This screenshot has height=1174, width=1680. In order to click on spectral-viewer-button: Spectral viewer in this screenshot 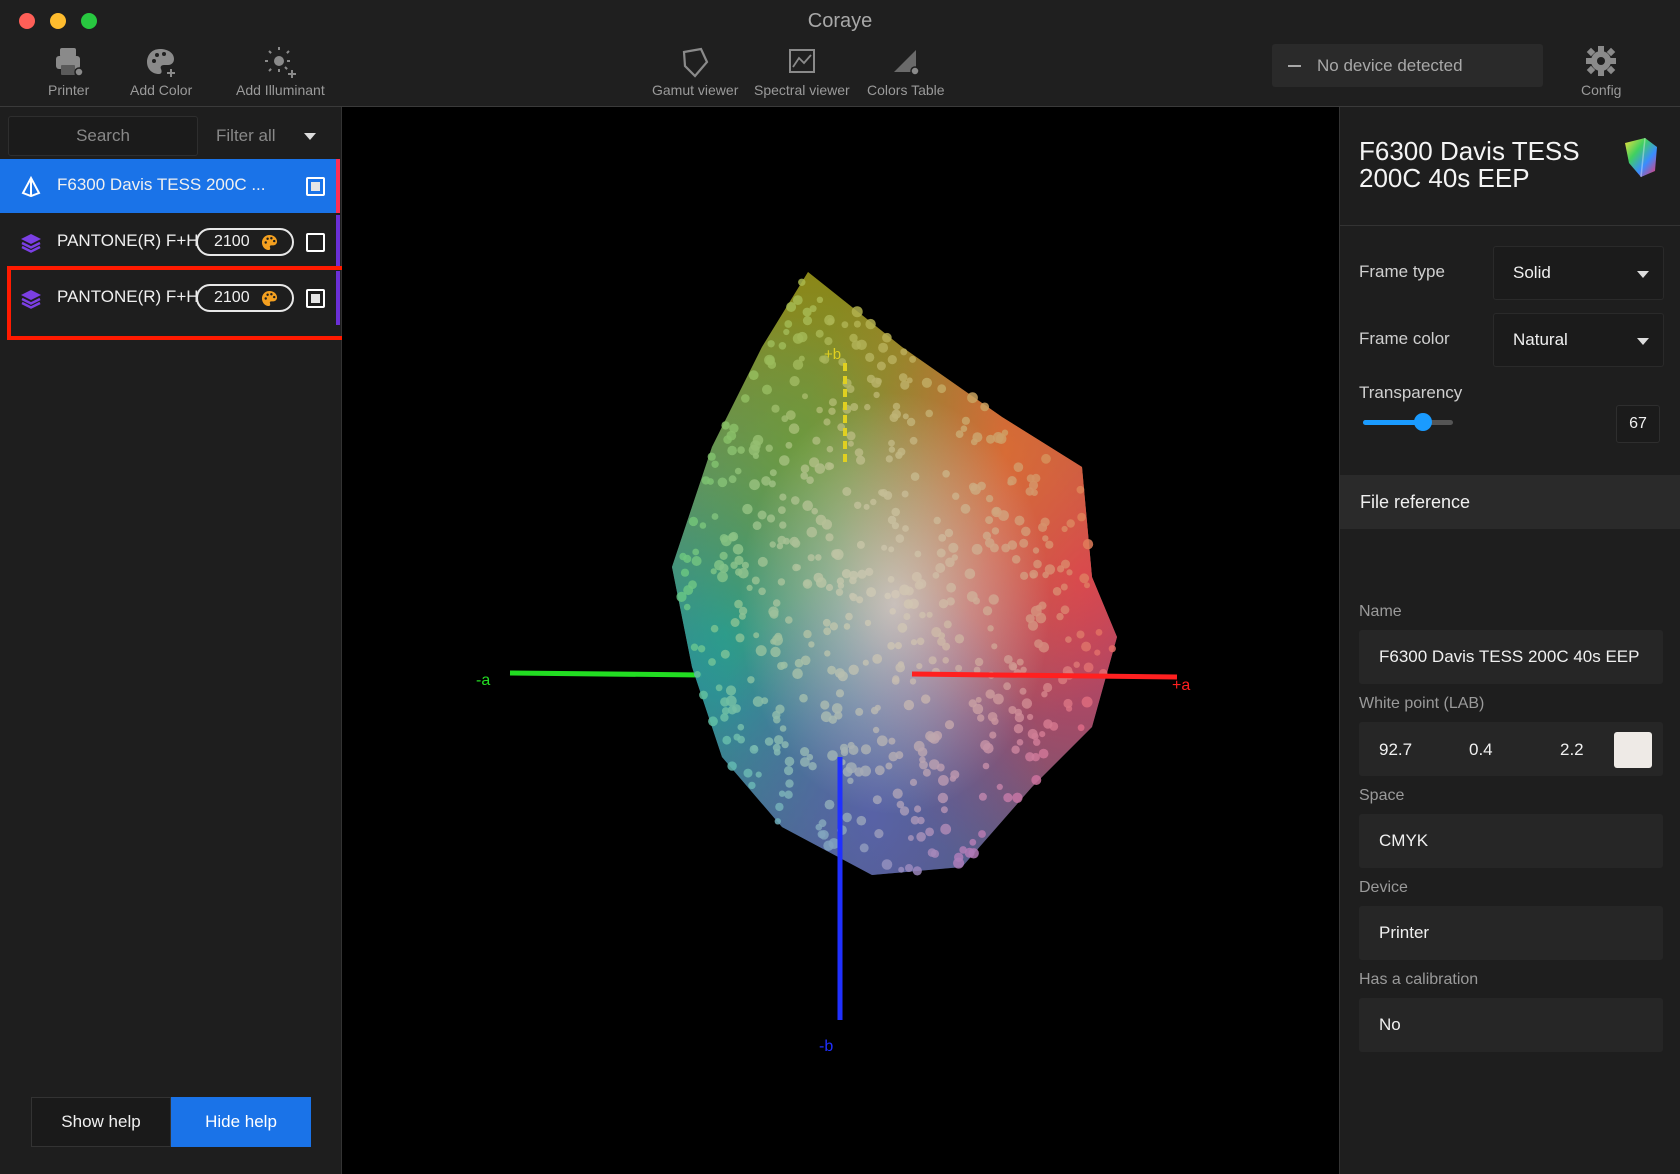, I will do `click(802, 71)`.